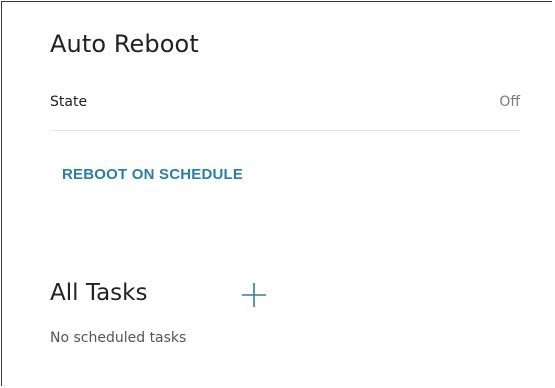  What do you see at coordinates (99, 293) in the screenshot?
I see `all-tasks-title: All Tasks` at bounding box center [99, 293].